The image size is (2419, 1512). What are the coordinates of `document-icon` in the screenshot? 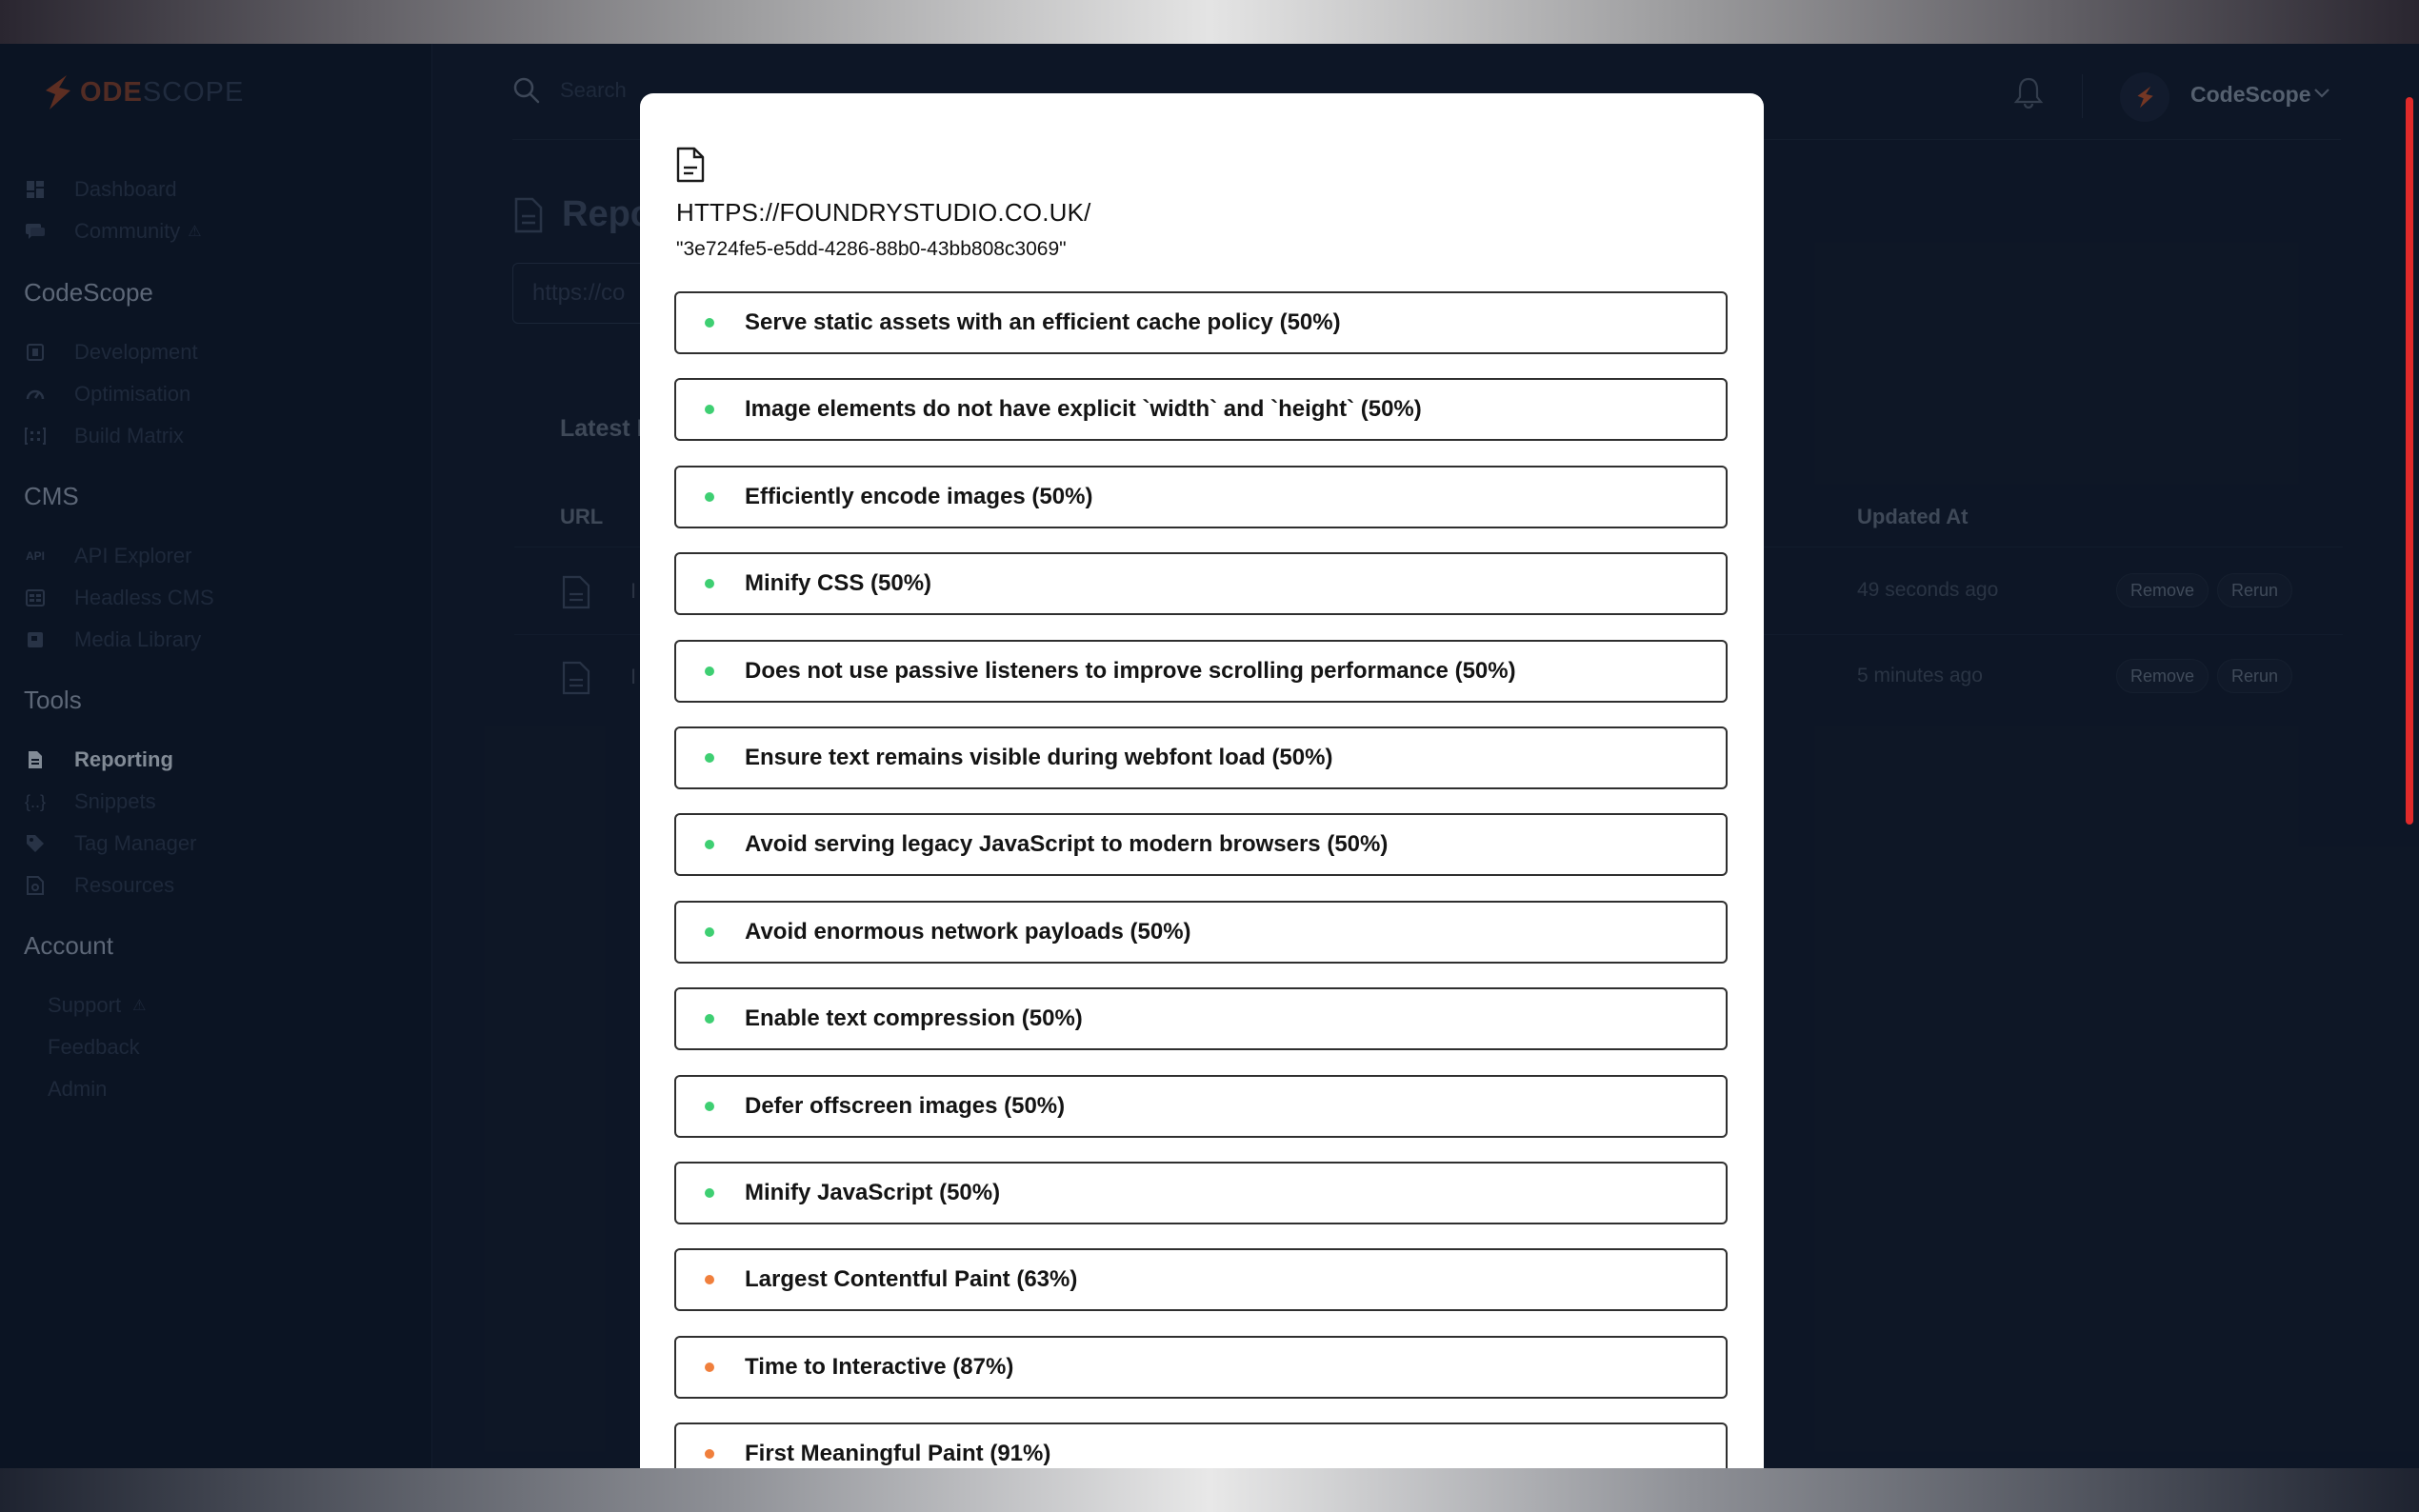 It's located at (690, 165).